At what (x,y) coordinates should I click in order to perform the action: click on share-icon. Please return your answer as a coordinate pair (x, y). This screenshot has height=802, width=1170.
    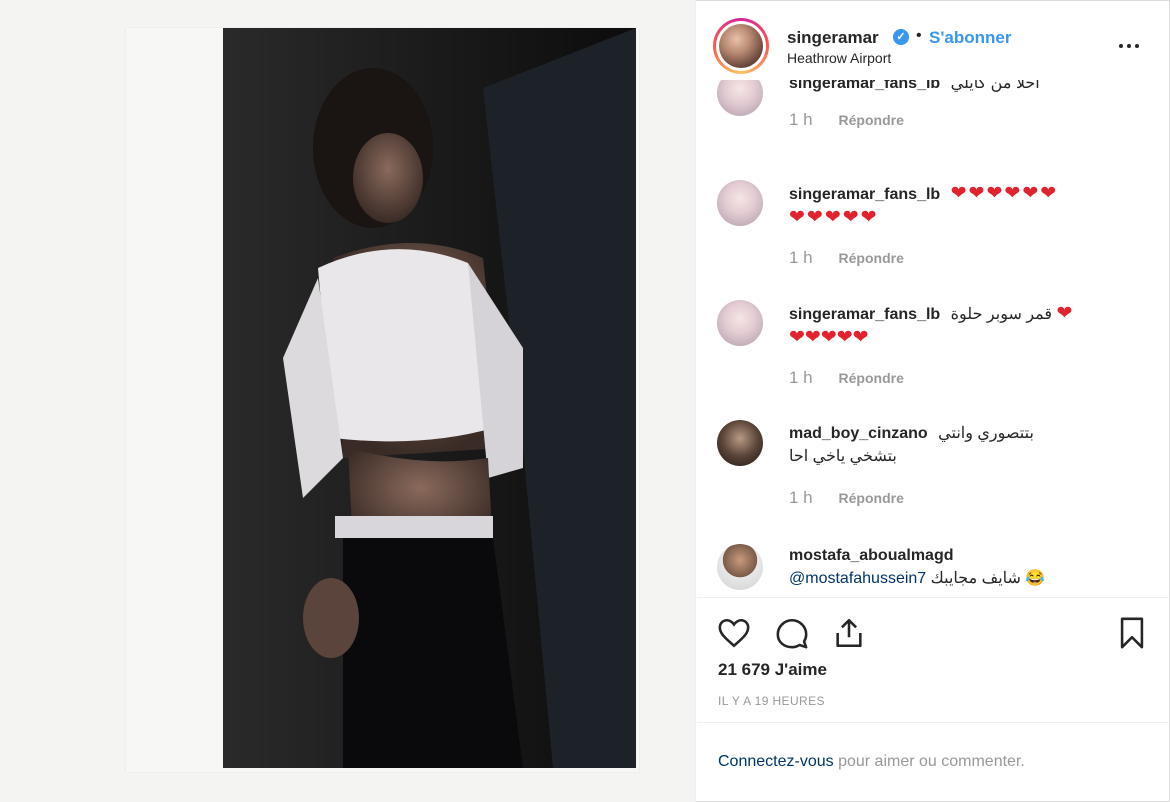
    Looking at the image, I should click on (849, 633).